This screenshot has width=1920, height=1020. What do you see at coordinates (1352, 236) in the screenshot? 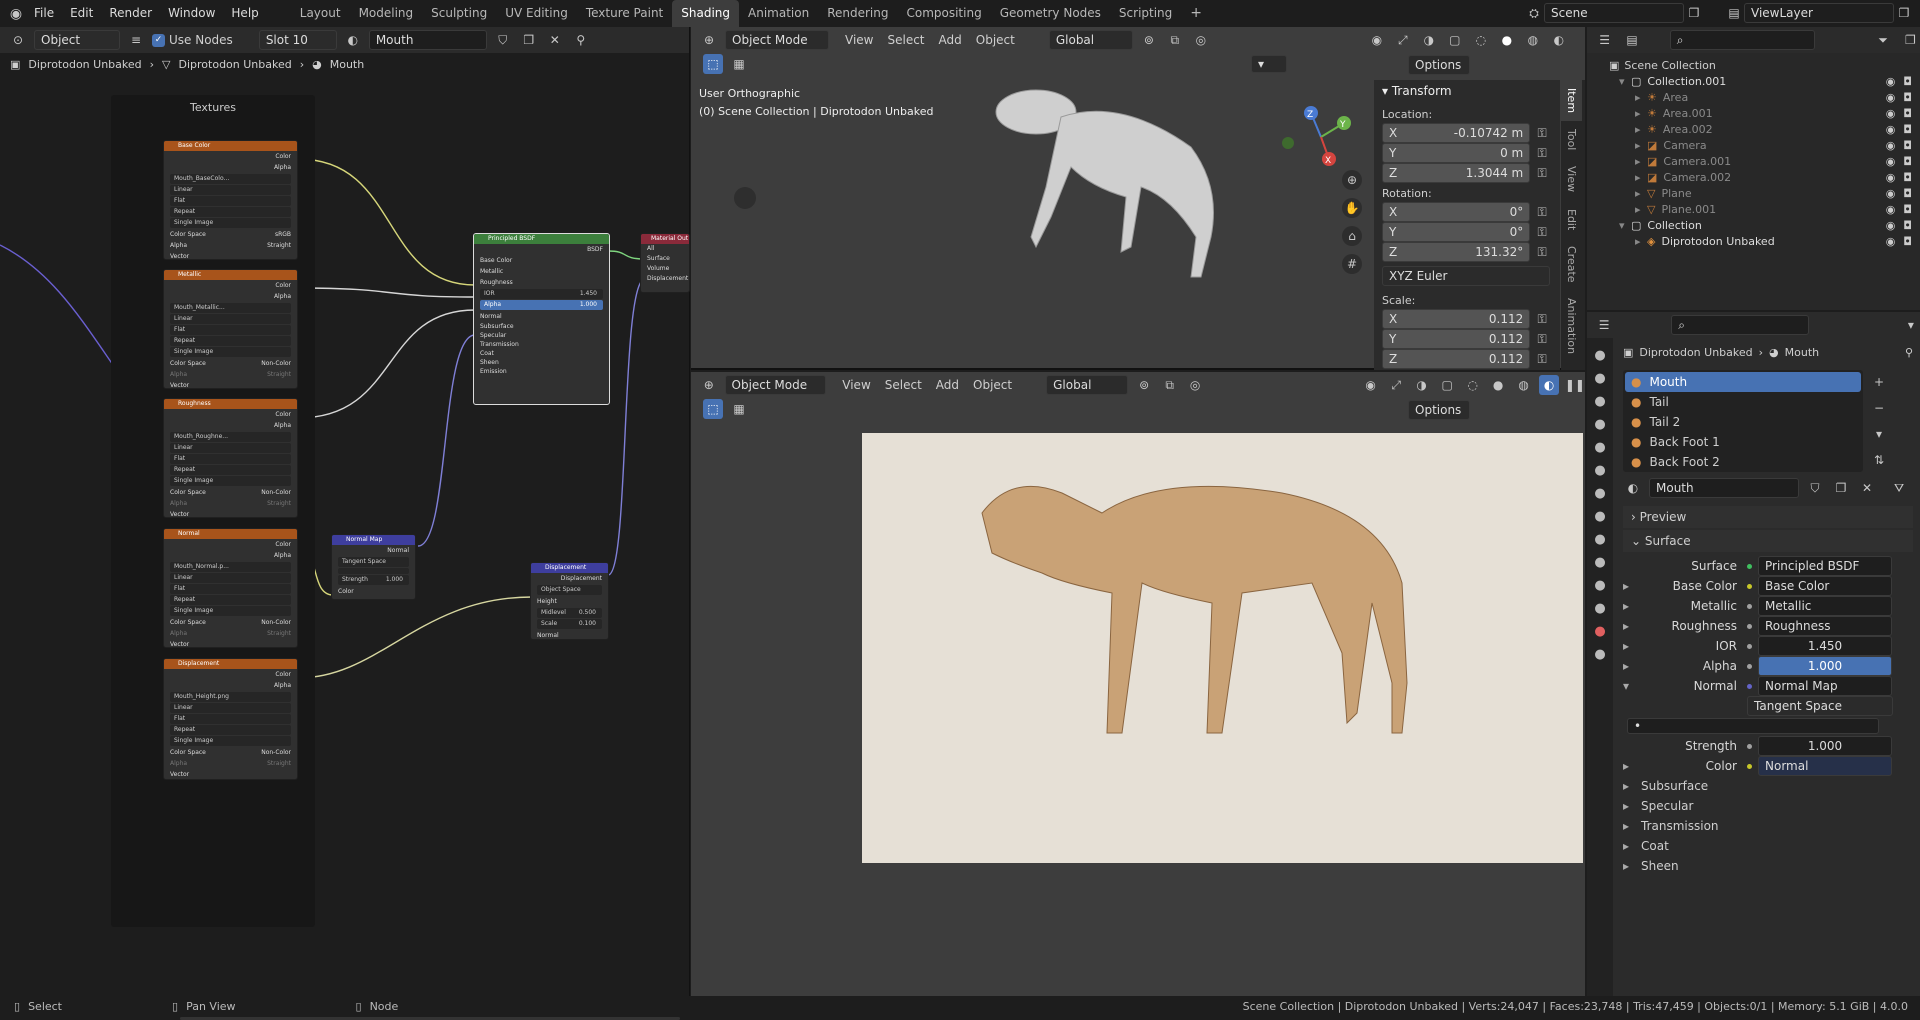
I see `camera-icon: ⌂` at bounding box center [1352, 236].